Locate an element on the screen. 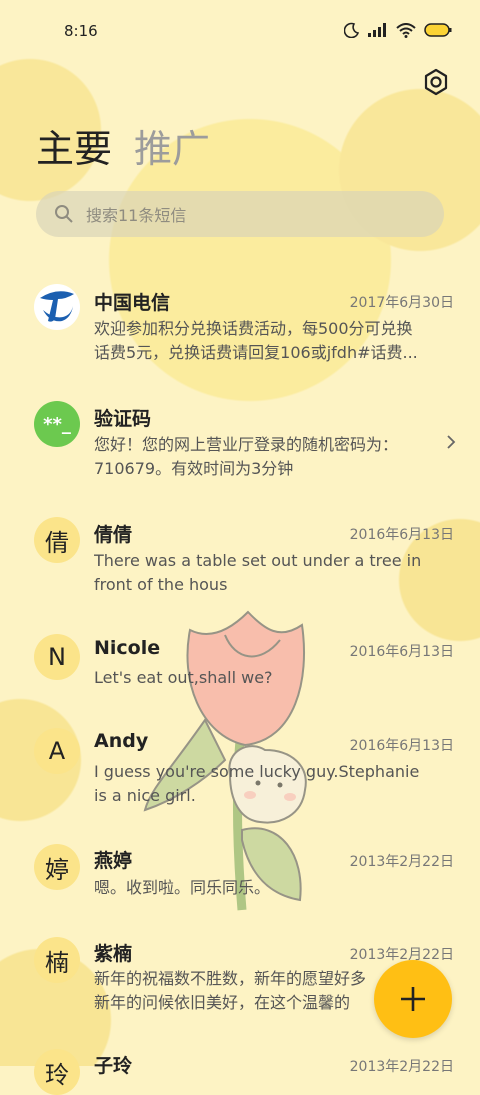 The height and width of the screenshot is (1095, 480). contact-avatar: 玲 is located at coordinates (57, 1072).